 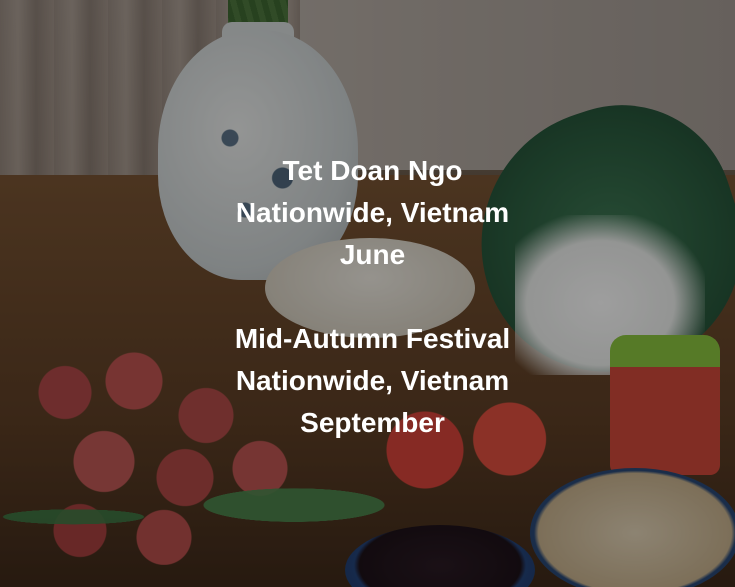 I want to click on event-name: Mid-Autumn Festival, so click(x=372, y=338).